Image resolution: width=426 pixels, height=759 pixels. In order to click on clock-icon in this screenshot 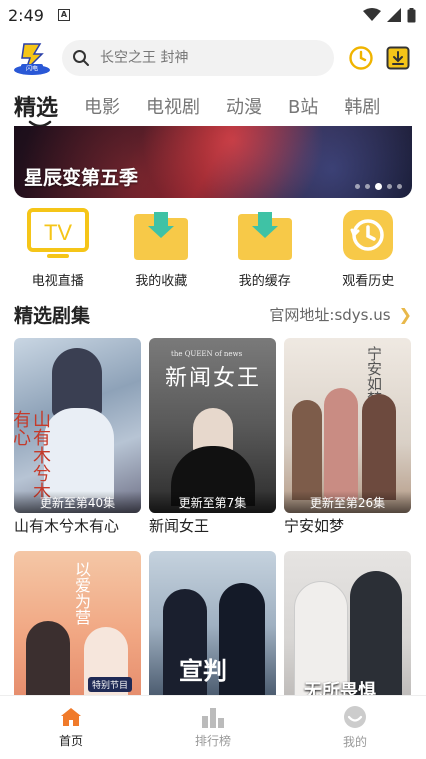, I will do `click(361, 58)`.